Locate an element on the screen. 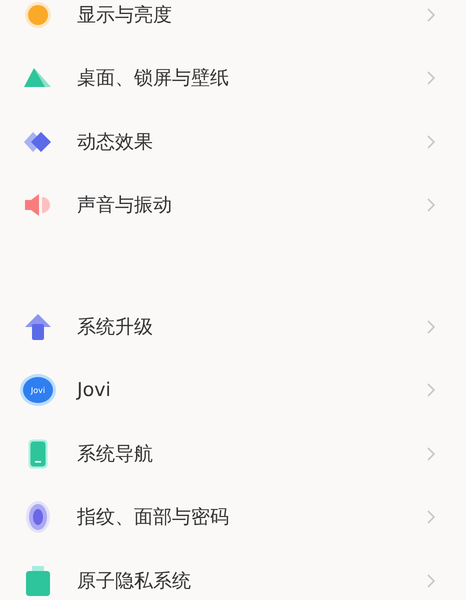  settings-item: 桌面、锁屏与壁纸 is located at coordinates (233, 78).